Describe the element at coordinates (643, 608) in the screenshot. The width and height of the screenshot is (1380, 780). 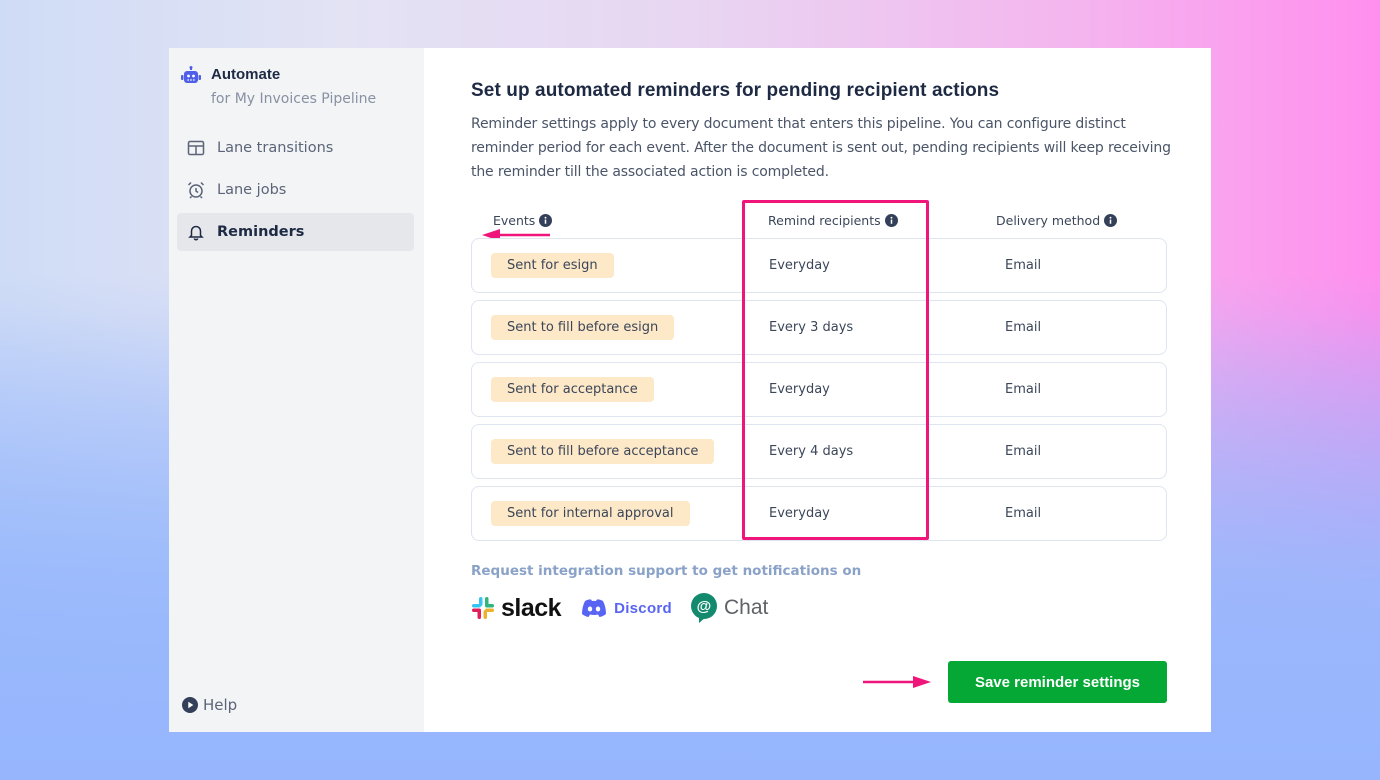
I see `discord-wordmark: Discord` at that location.